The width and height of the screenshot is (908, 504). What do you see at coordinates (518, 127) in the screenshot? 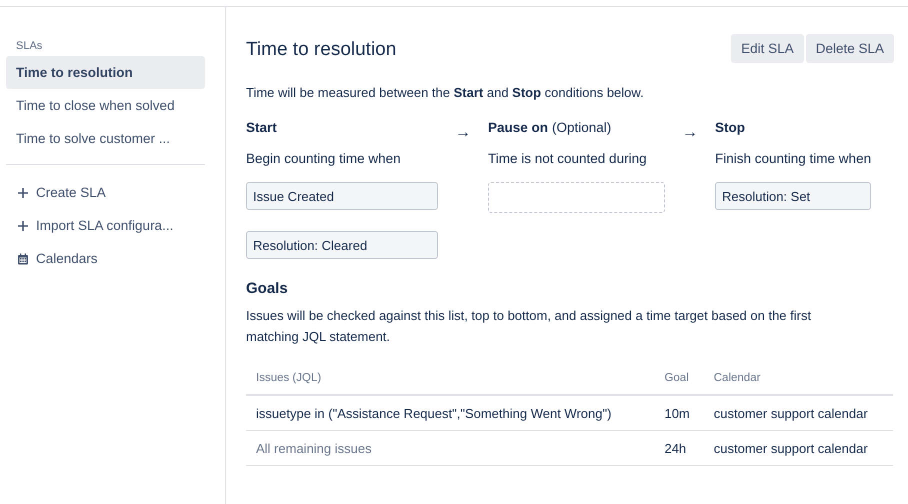
I see `condition-title: Pause on` at bounding box center [518, 127].